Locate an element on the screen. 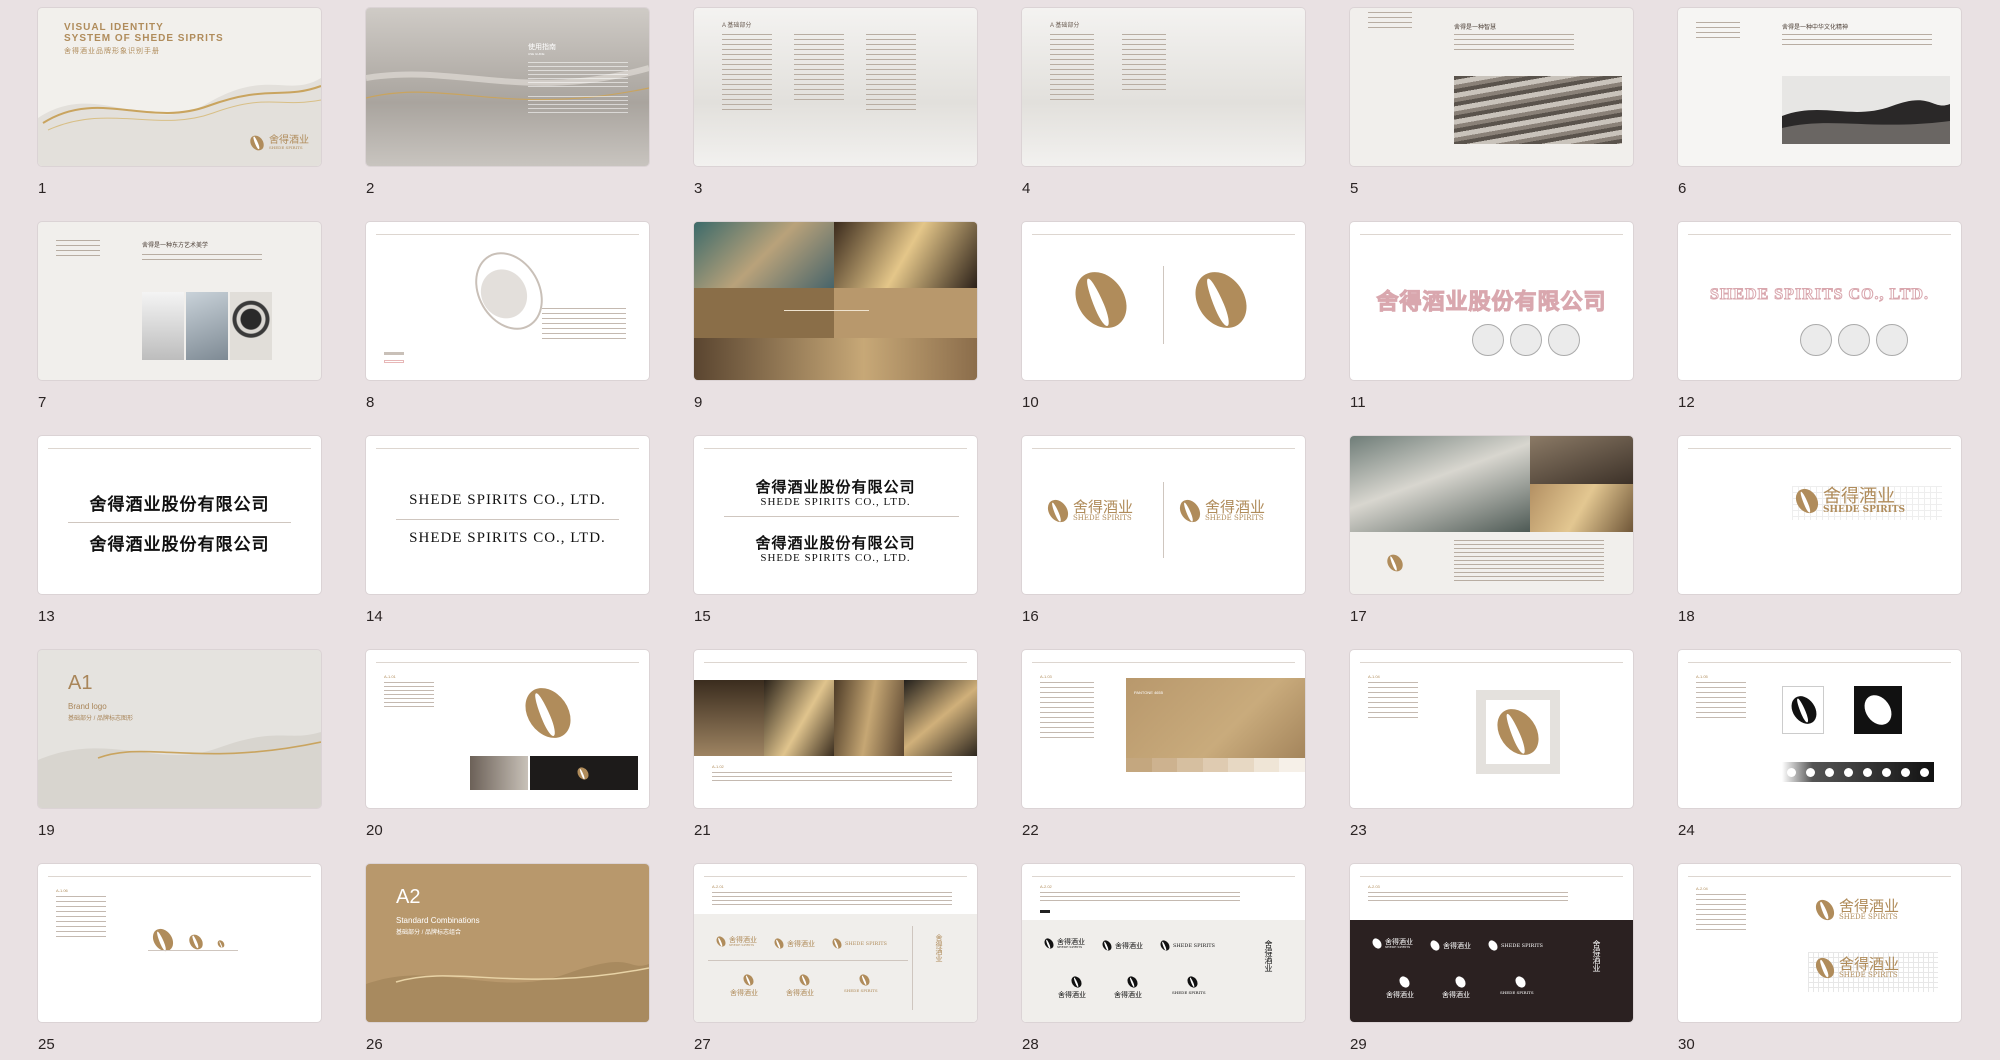 The image size is (2000, 1060). slide-number: 30 is located at coordinates (1686, 1044).